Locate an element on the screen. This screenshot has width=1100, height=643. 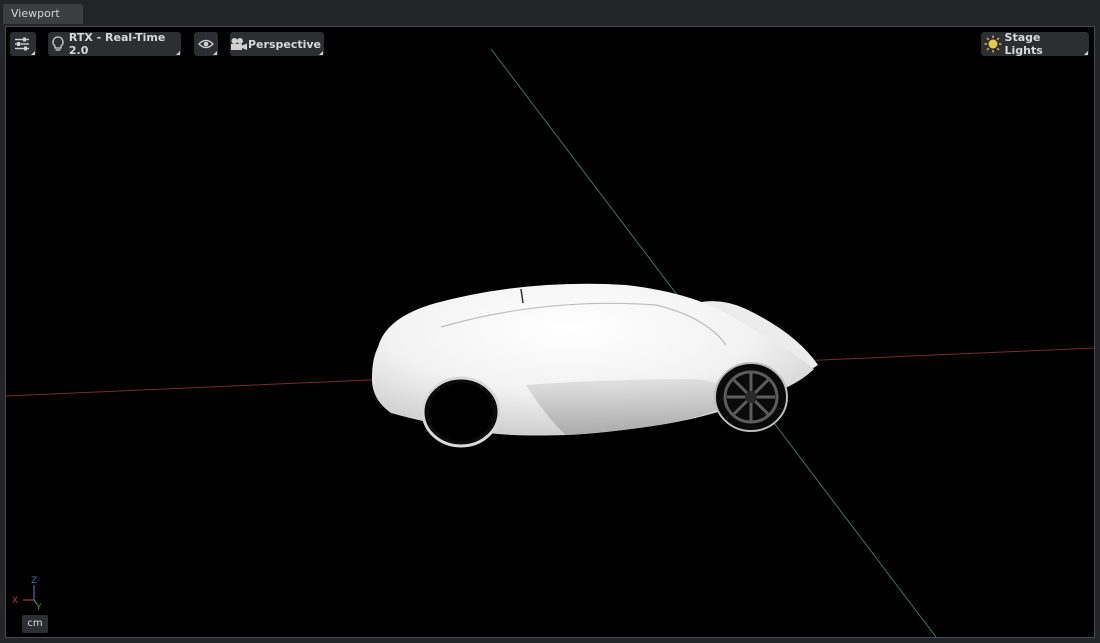
visibility-button is located at coordinates (206, 44).